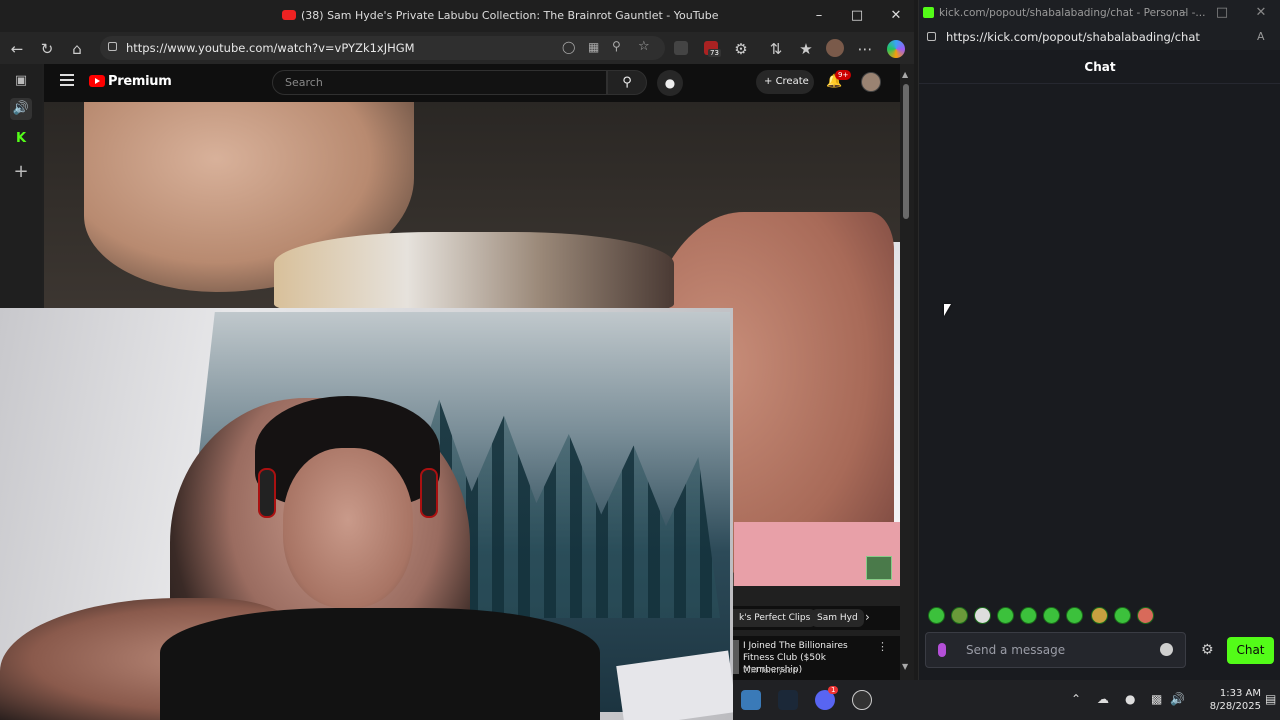 The image size is (1280, 720). Describe the element at coordinates (593, 47) in the screenshot. I see `apps-icon: ▦` at that location.